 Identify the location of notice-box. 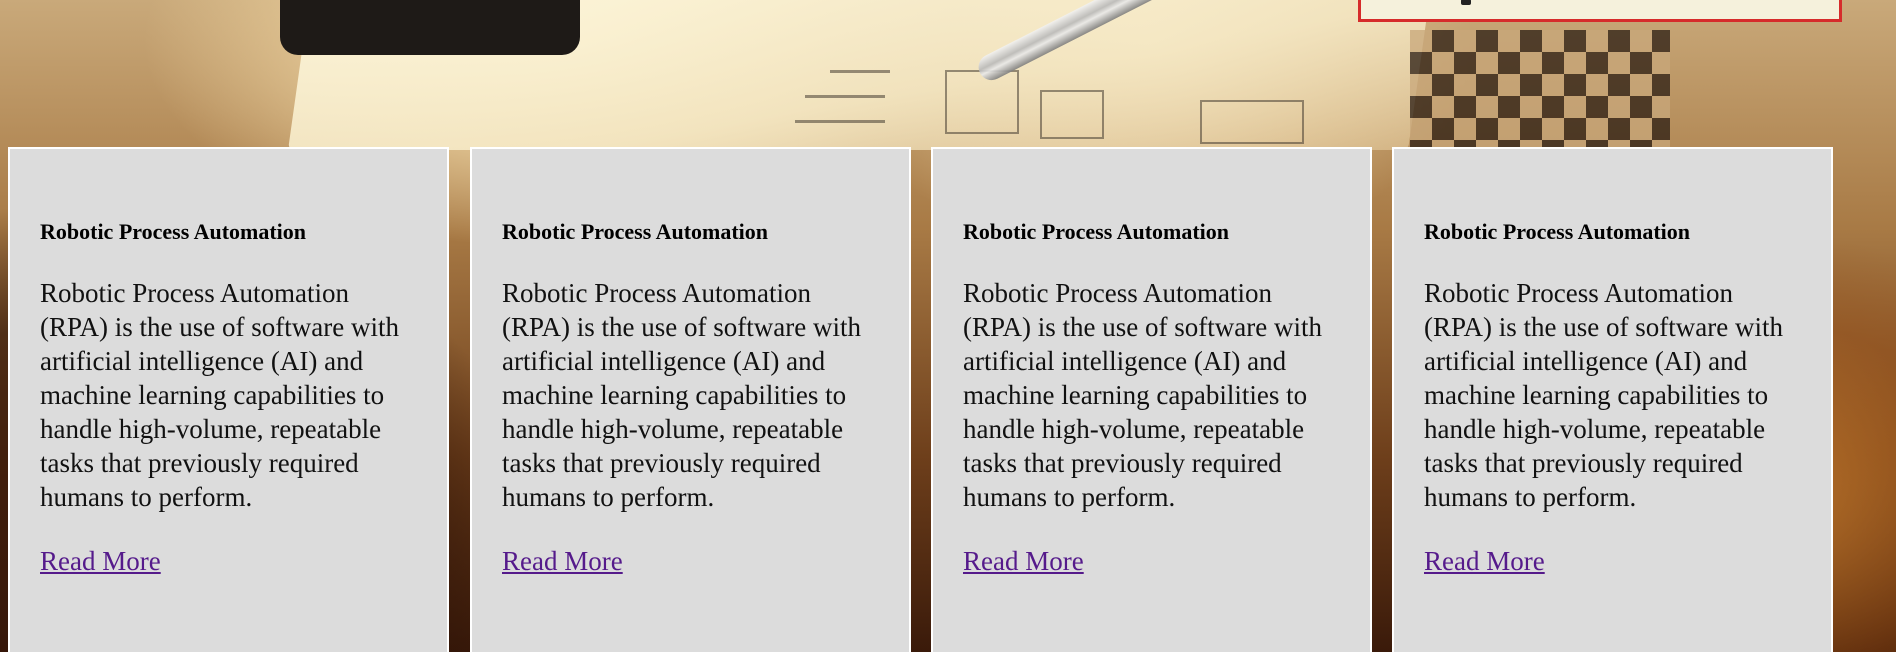
(1600, 11).